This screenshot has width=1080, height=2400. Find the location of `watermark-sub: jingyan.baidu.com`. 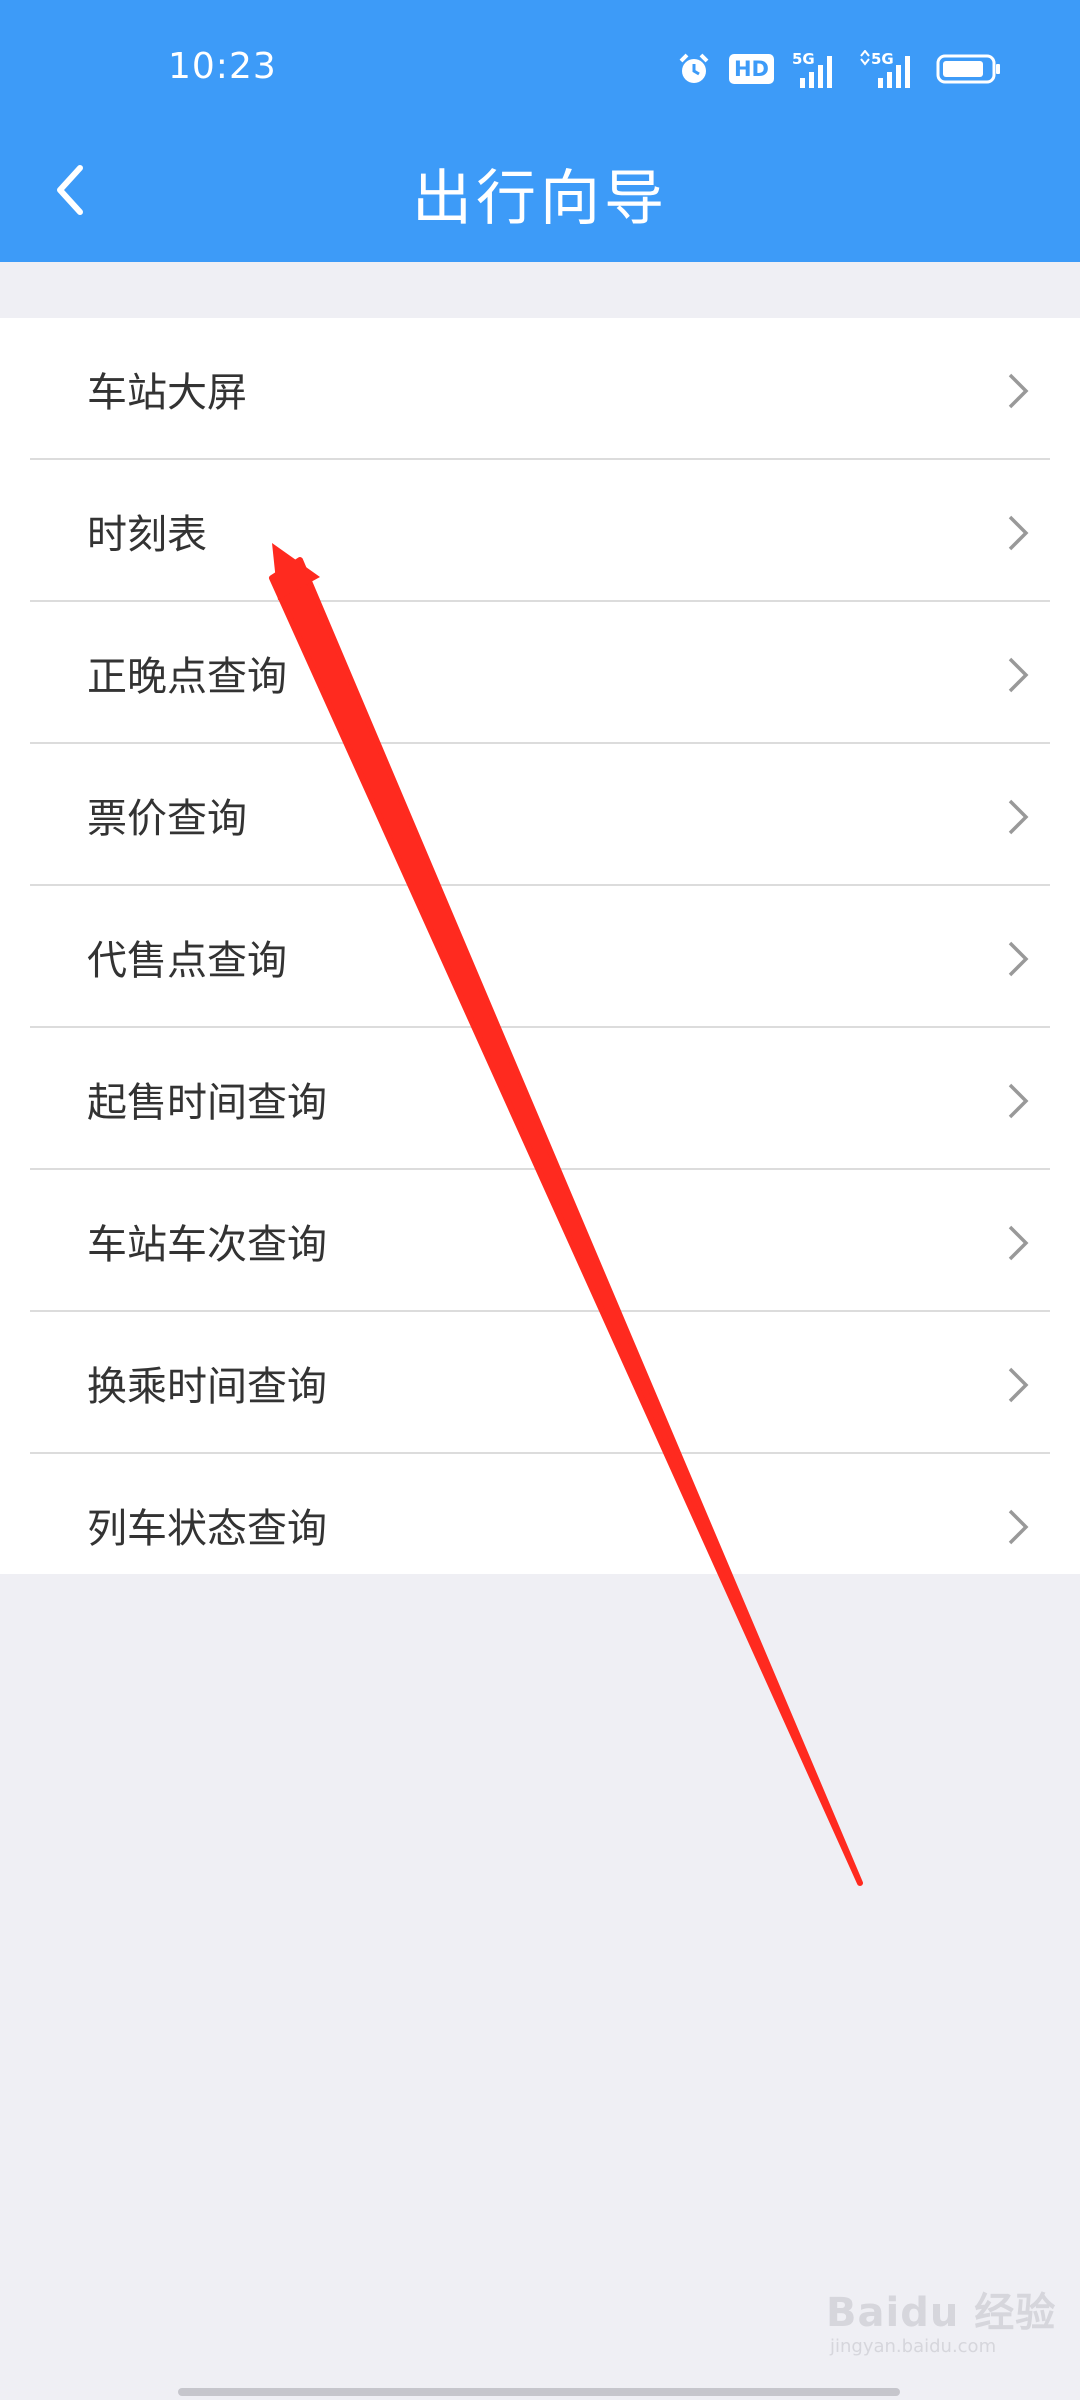

watermark-sub: jingyan.baidu.com is located at coordinates (913, 2346).